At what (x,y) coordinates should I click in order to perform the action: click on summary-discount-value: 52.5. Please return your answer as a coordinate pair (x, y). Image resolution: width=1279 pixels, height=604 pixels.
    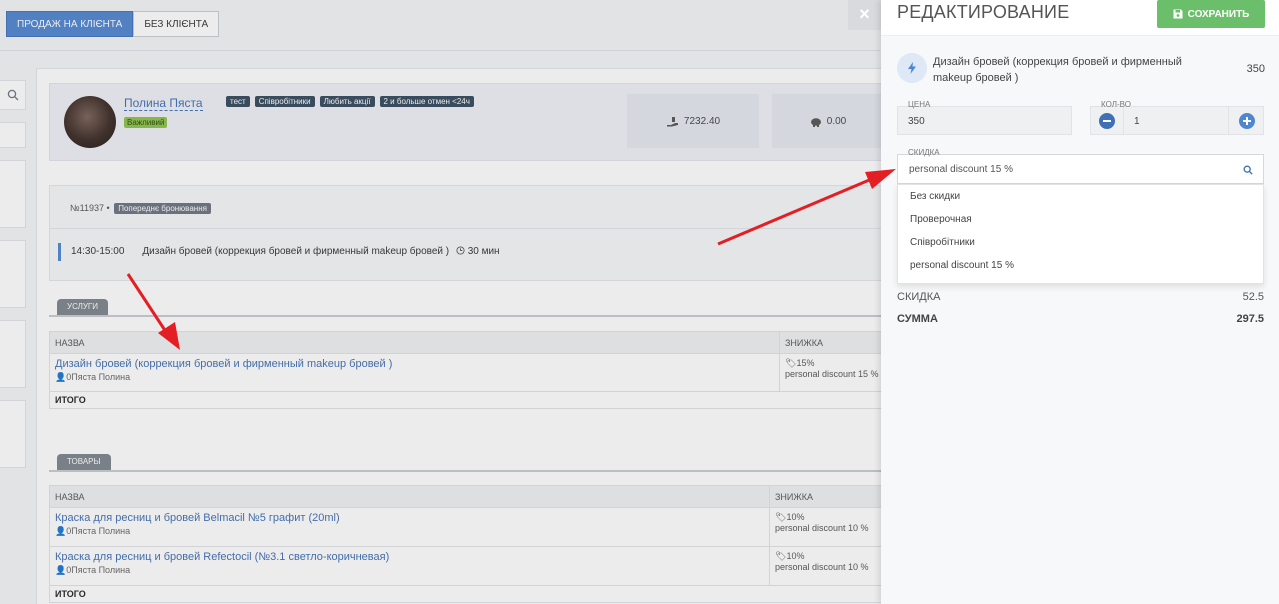
    Looking at the image, I should click on (1253, 297).